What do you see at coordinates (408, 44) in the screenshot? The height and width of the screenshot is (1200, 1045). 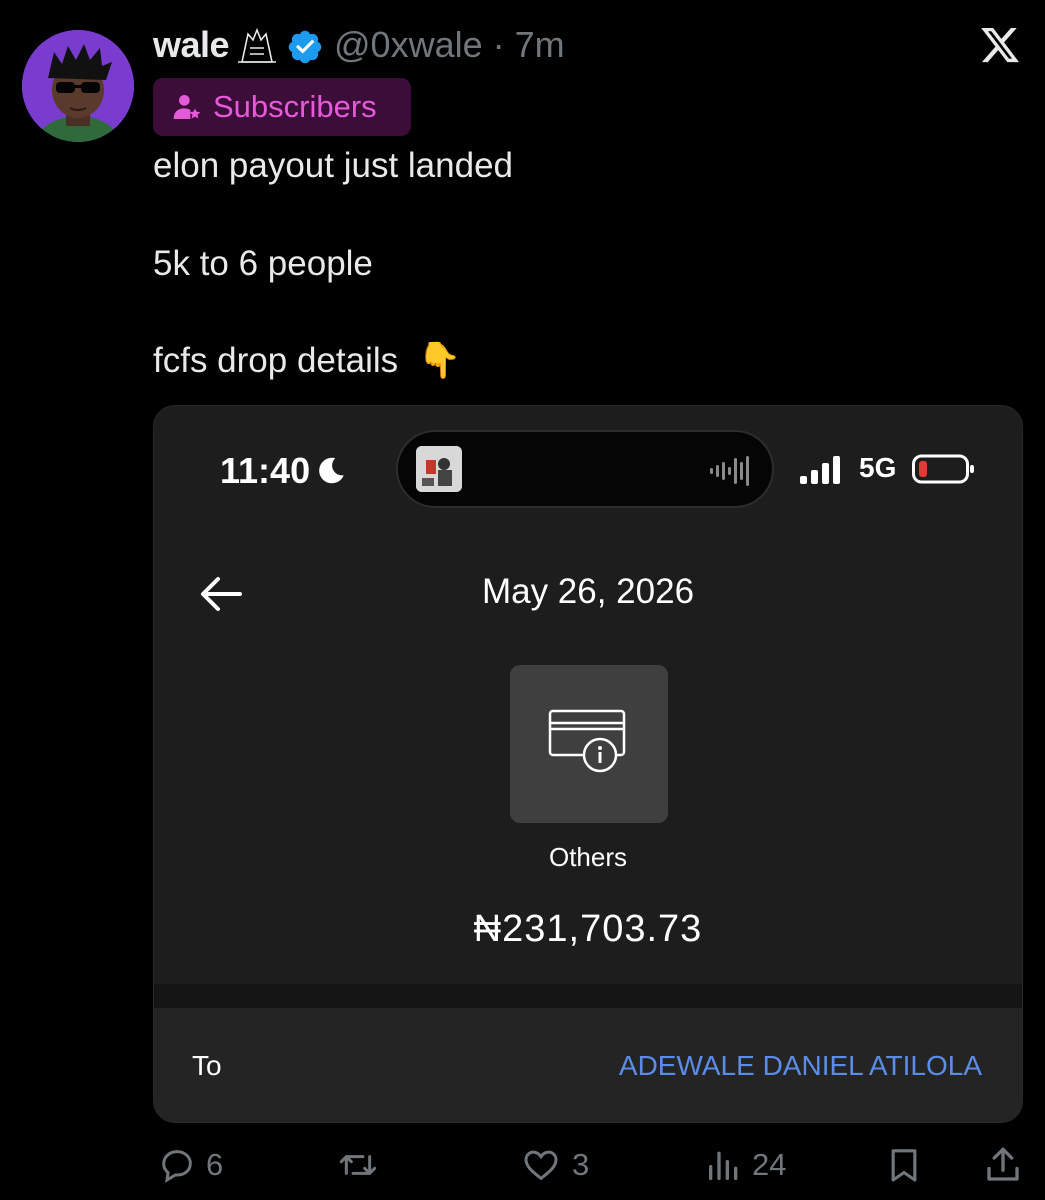 I see `handle: @0xwale` at bounding box center [408, 44].